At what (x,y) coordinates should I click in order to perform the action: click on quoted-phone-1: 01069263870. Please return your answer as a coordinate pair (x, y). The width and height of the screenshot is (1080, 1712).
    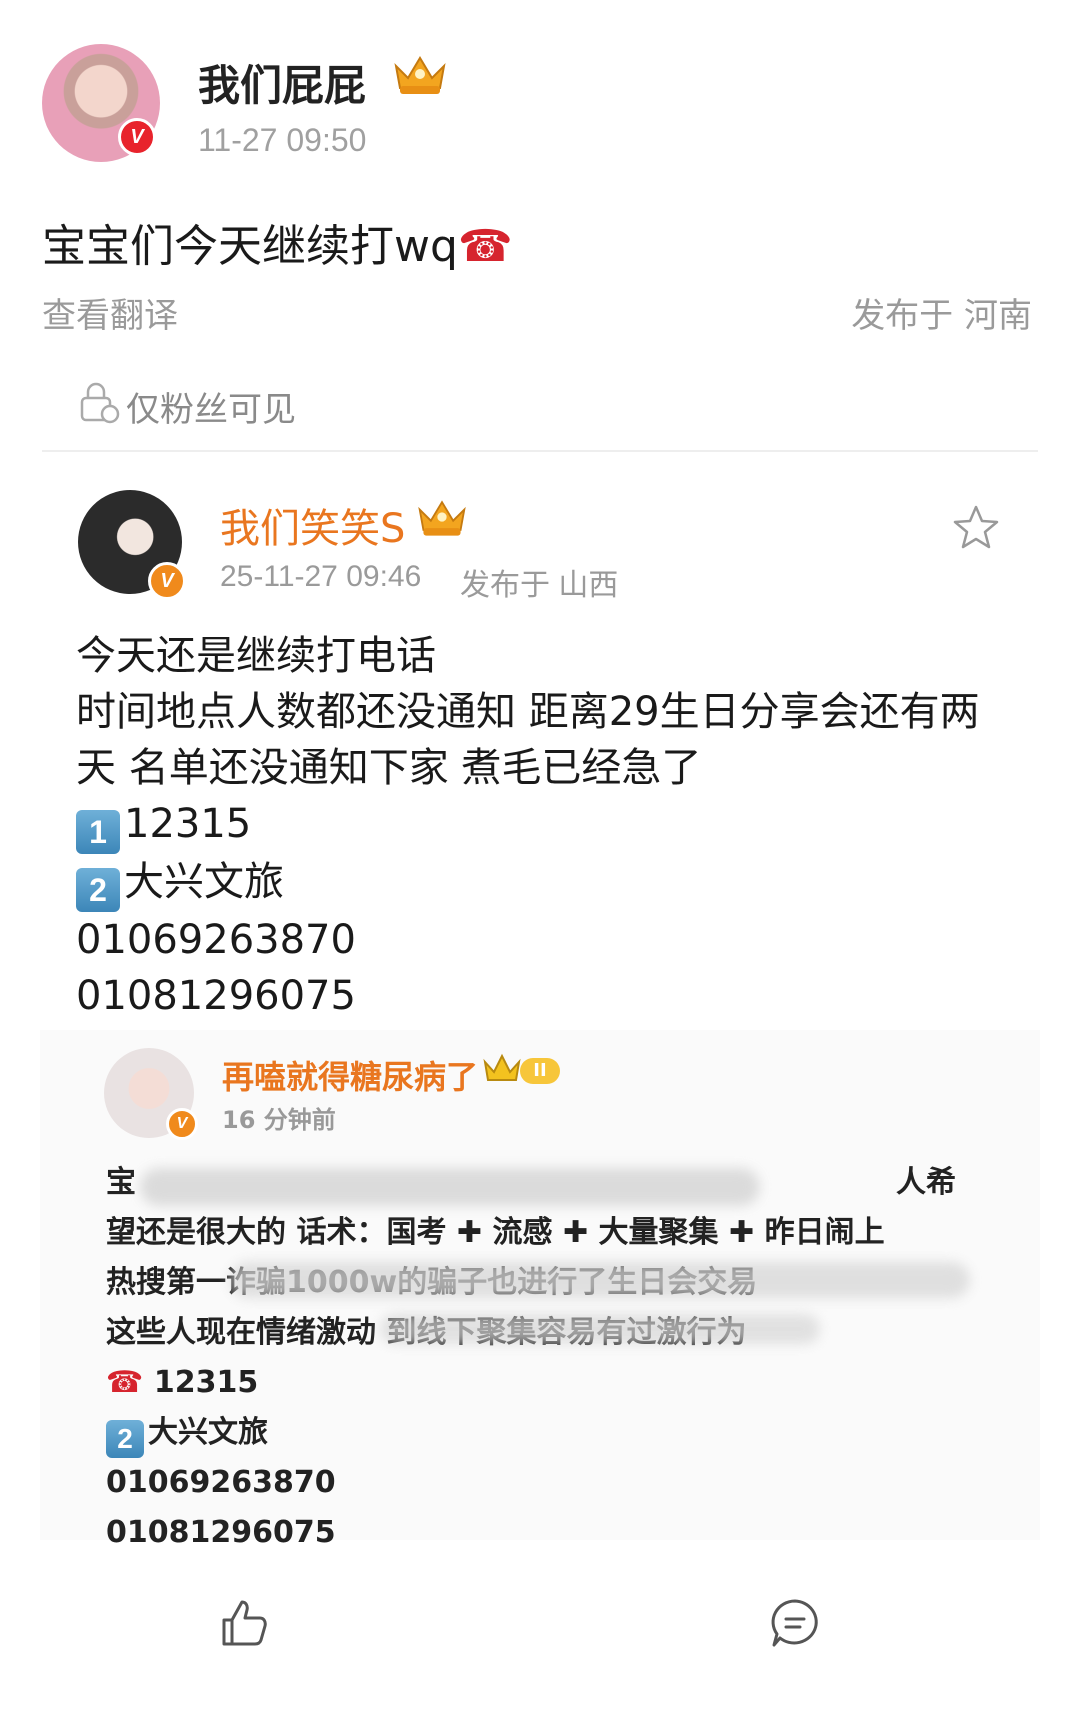
    Looking at the image, I should click on (221, 1482).